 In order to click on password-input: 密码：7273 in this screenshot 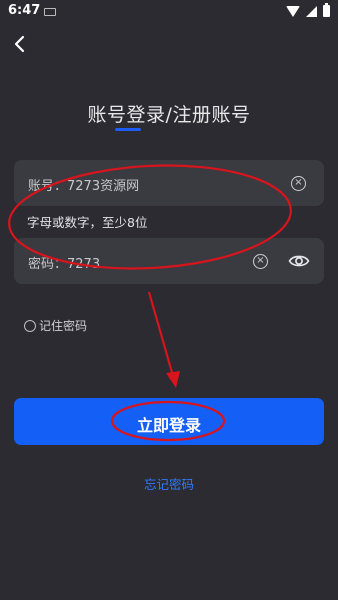, I will do `click(64, 262)`.